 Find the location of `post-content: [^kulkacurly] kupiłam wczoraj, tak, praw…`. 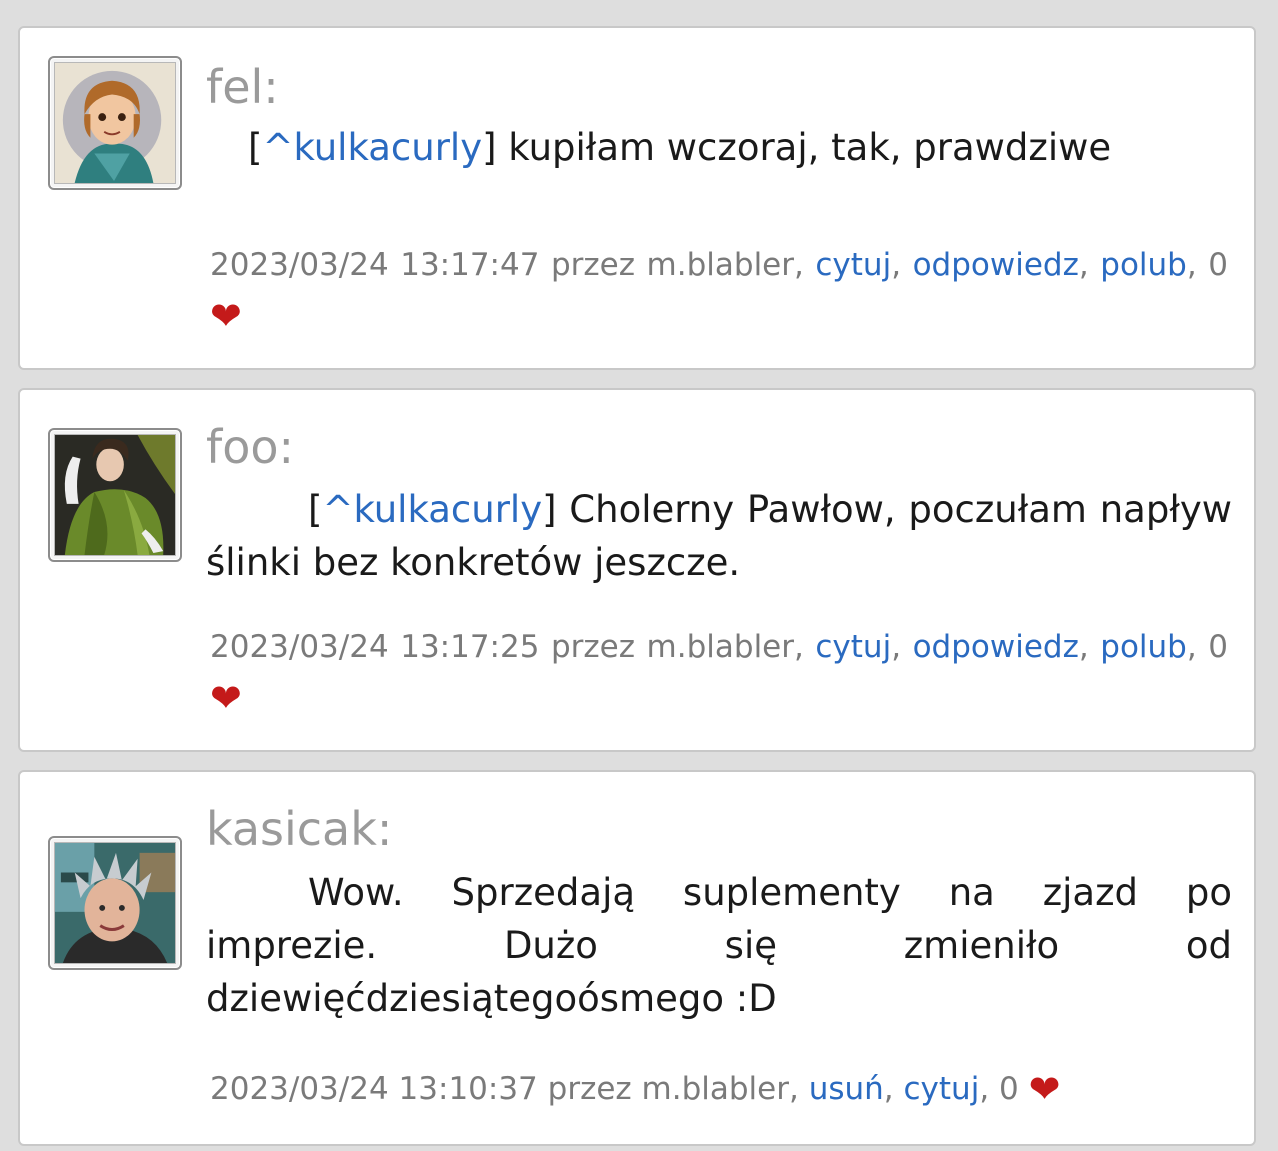

post-content: [^kulkacurly] kupiłam wczoraj, tak, praw… is located at coordinates (680, 147).